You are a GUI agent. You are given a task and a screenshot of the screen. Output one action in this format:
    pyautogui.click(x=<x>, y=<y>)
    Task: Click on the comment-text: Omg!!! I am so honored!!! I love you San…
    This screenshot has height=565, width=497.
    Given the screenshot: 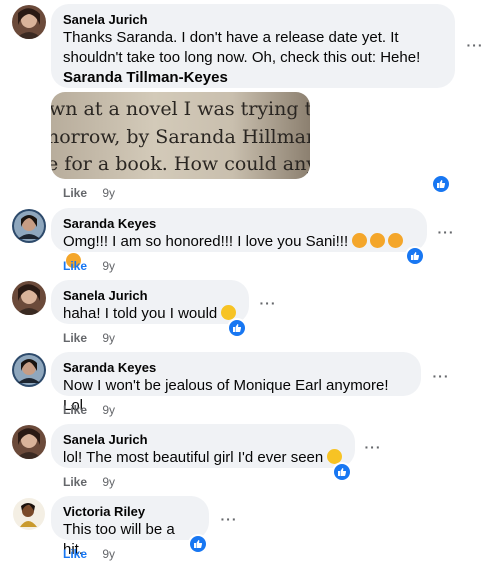 What is the action you would take?
    pyautogui.click(x=239, y=252)
    